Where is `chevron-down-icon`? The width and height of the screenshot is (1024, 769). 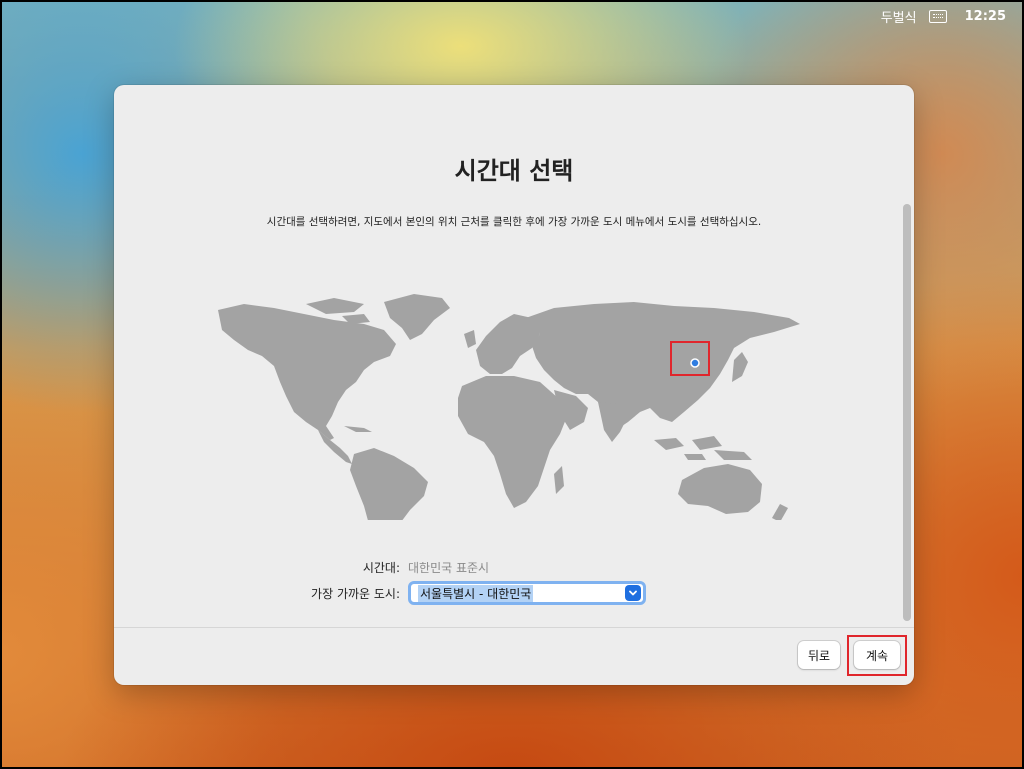
chevron-down-icon is located at coordinates (633, 593).